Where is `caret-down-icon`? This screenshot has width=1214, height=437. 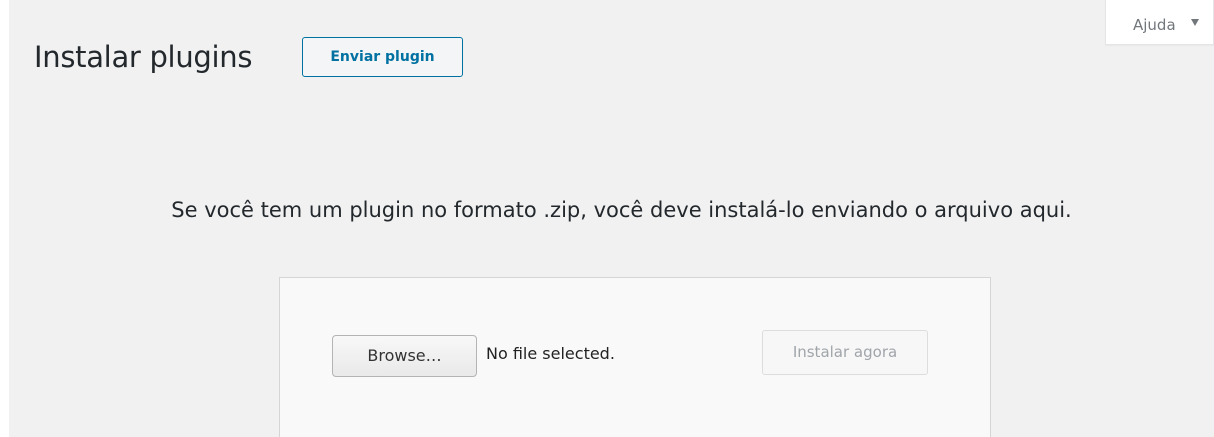 caret-down-icon is located at coordinates (1195, 22).